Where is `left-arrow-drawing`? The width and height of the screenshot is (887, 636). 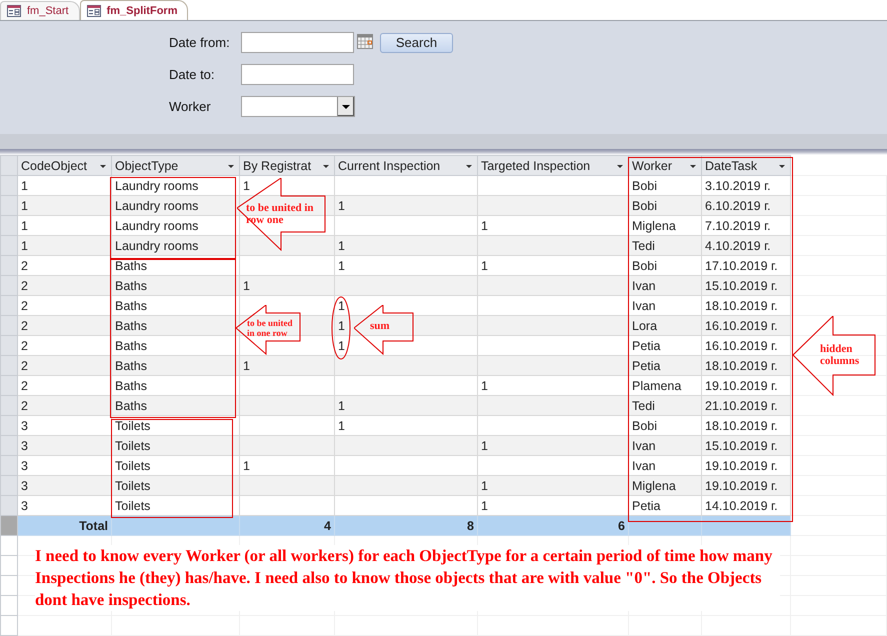 left-arrow-drawing is located at coordinates (384, 330).